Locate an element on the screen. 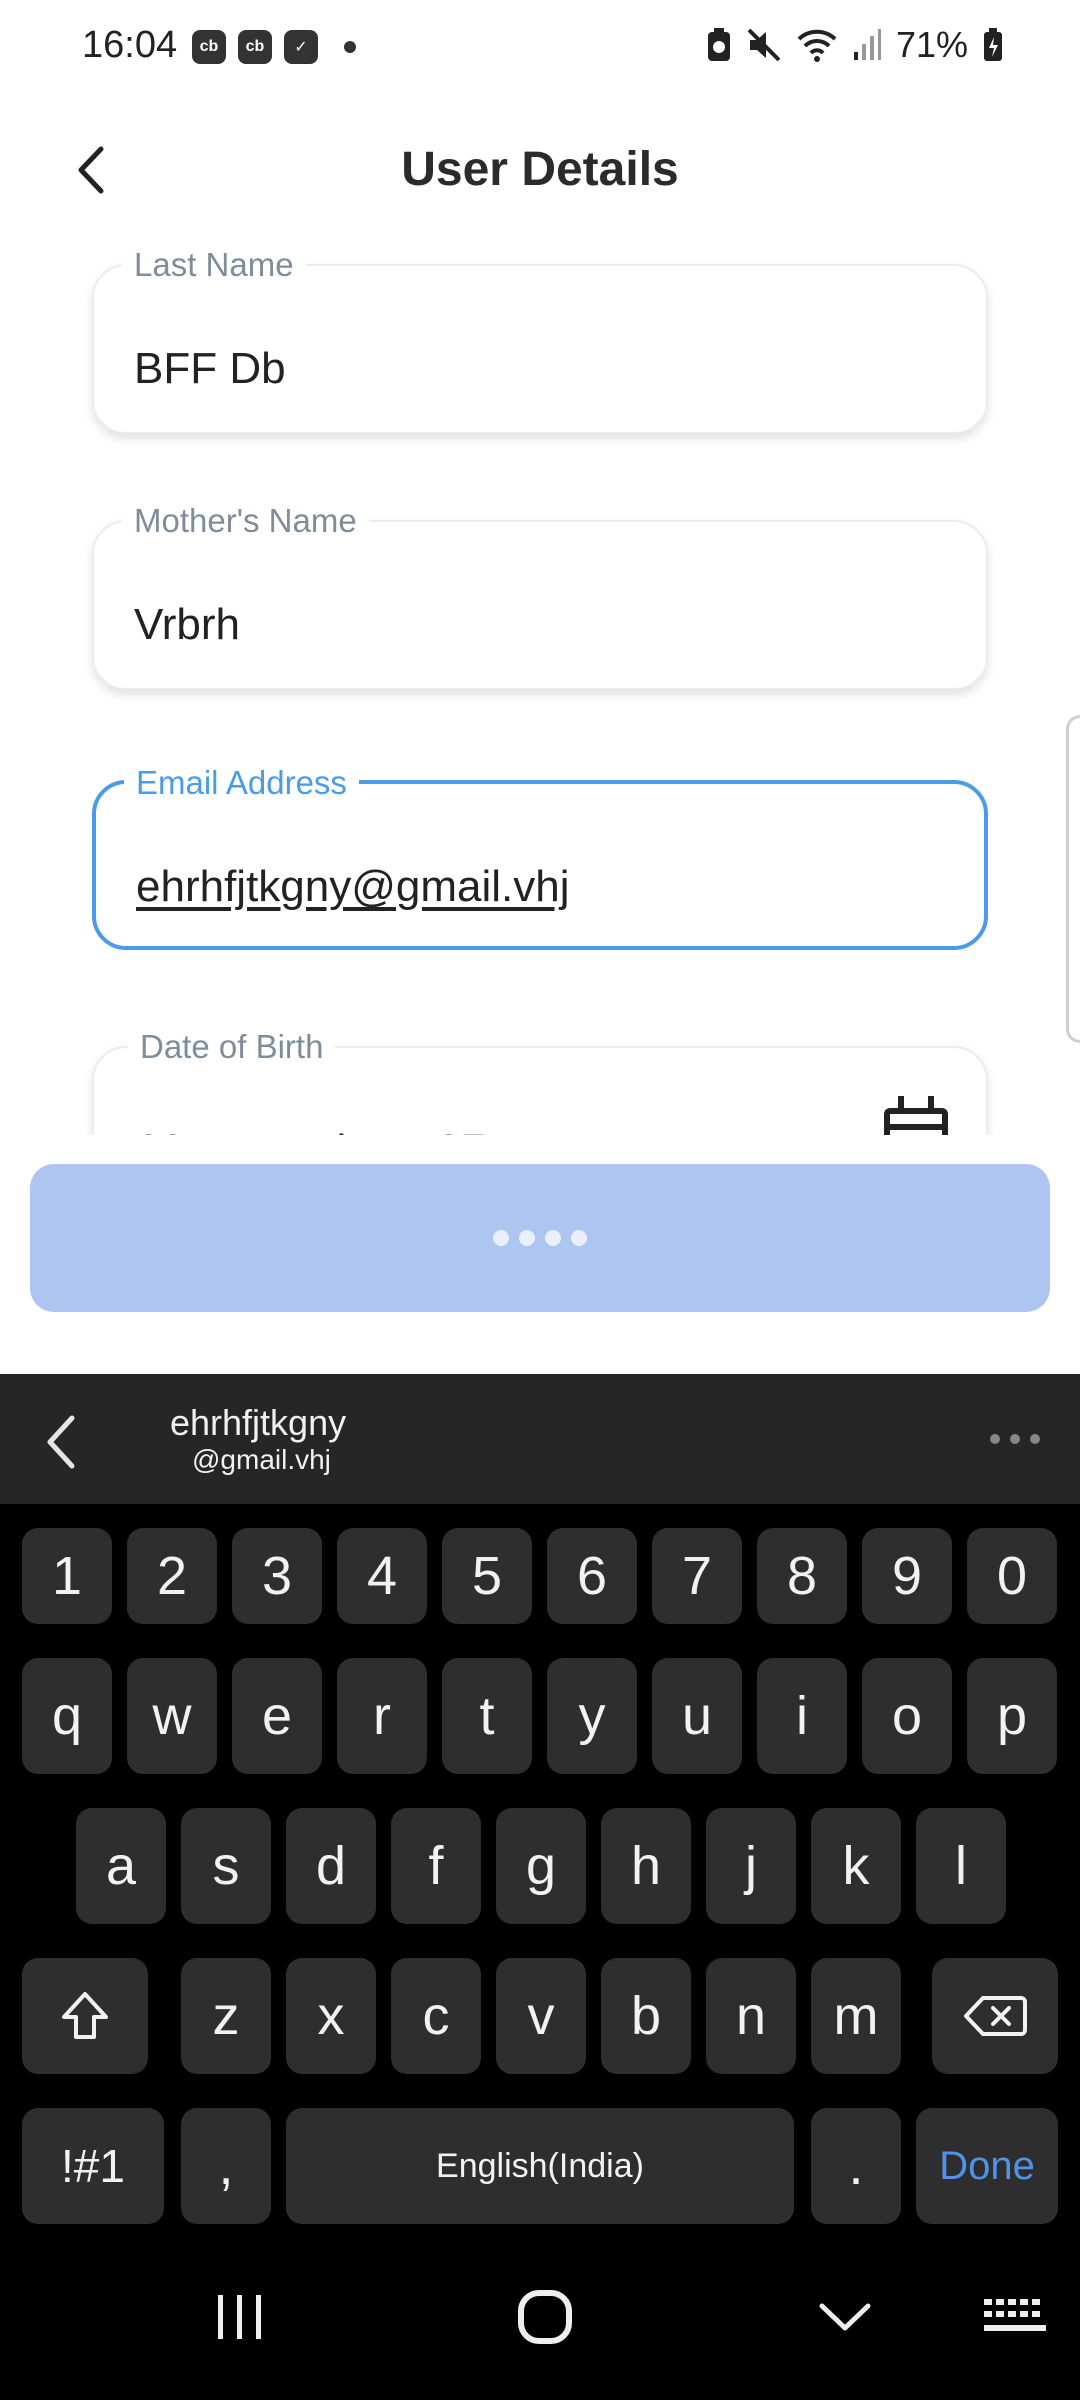 The image size is (1080, 2400). last-name-label: Last Name is located at coordinates (214, 265).